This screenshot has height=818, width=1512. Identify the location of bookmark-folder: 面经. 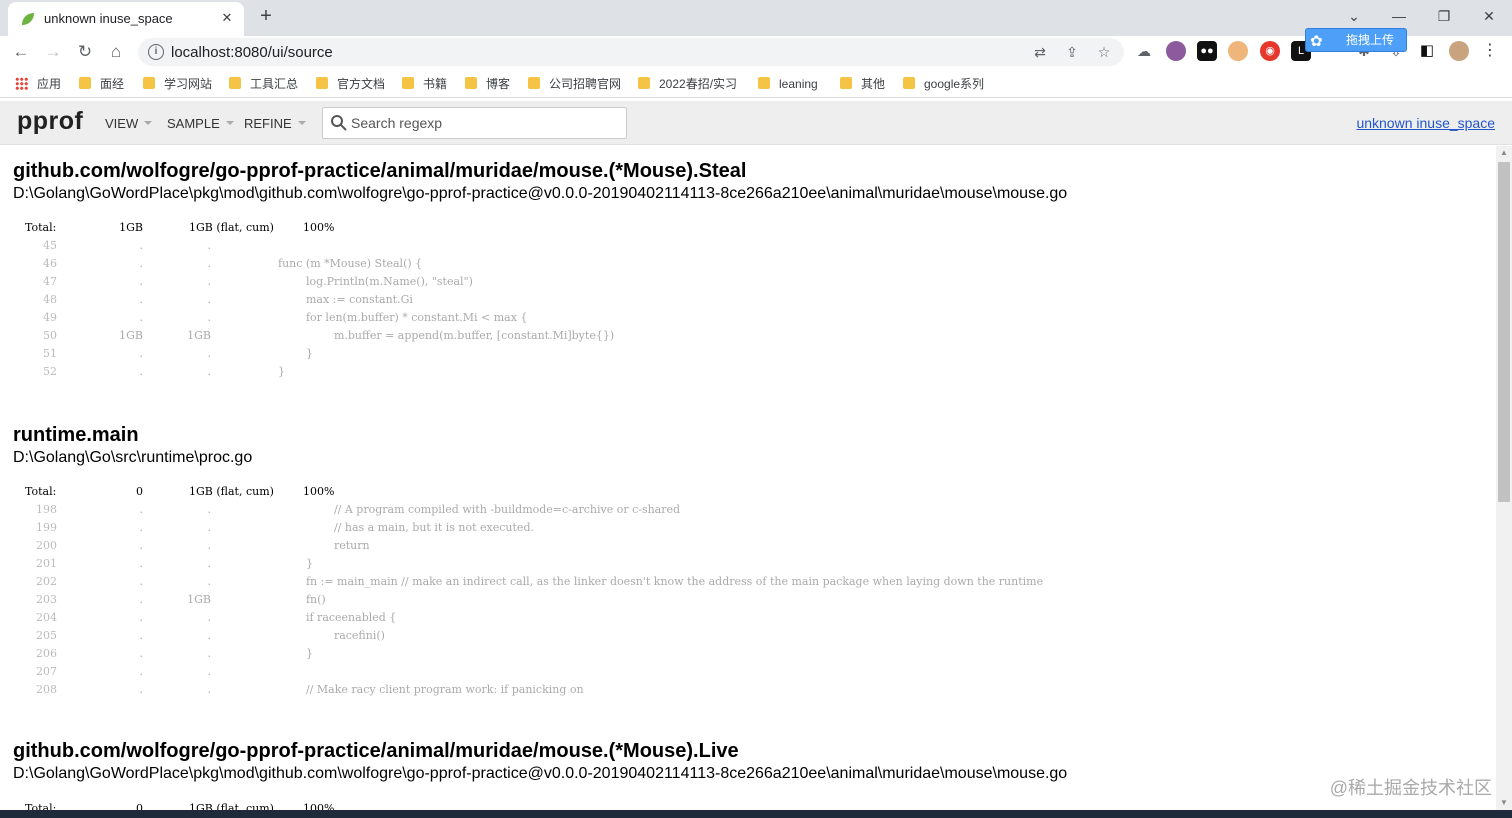
(101, 84).